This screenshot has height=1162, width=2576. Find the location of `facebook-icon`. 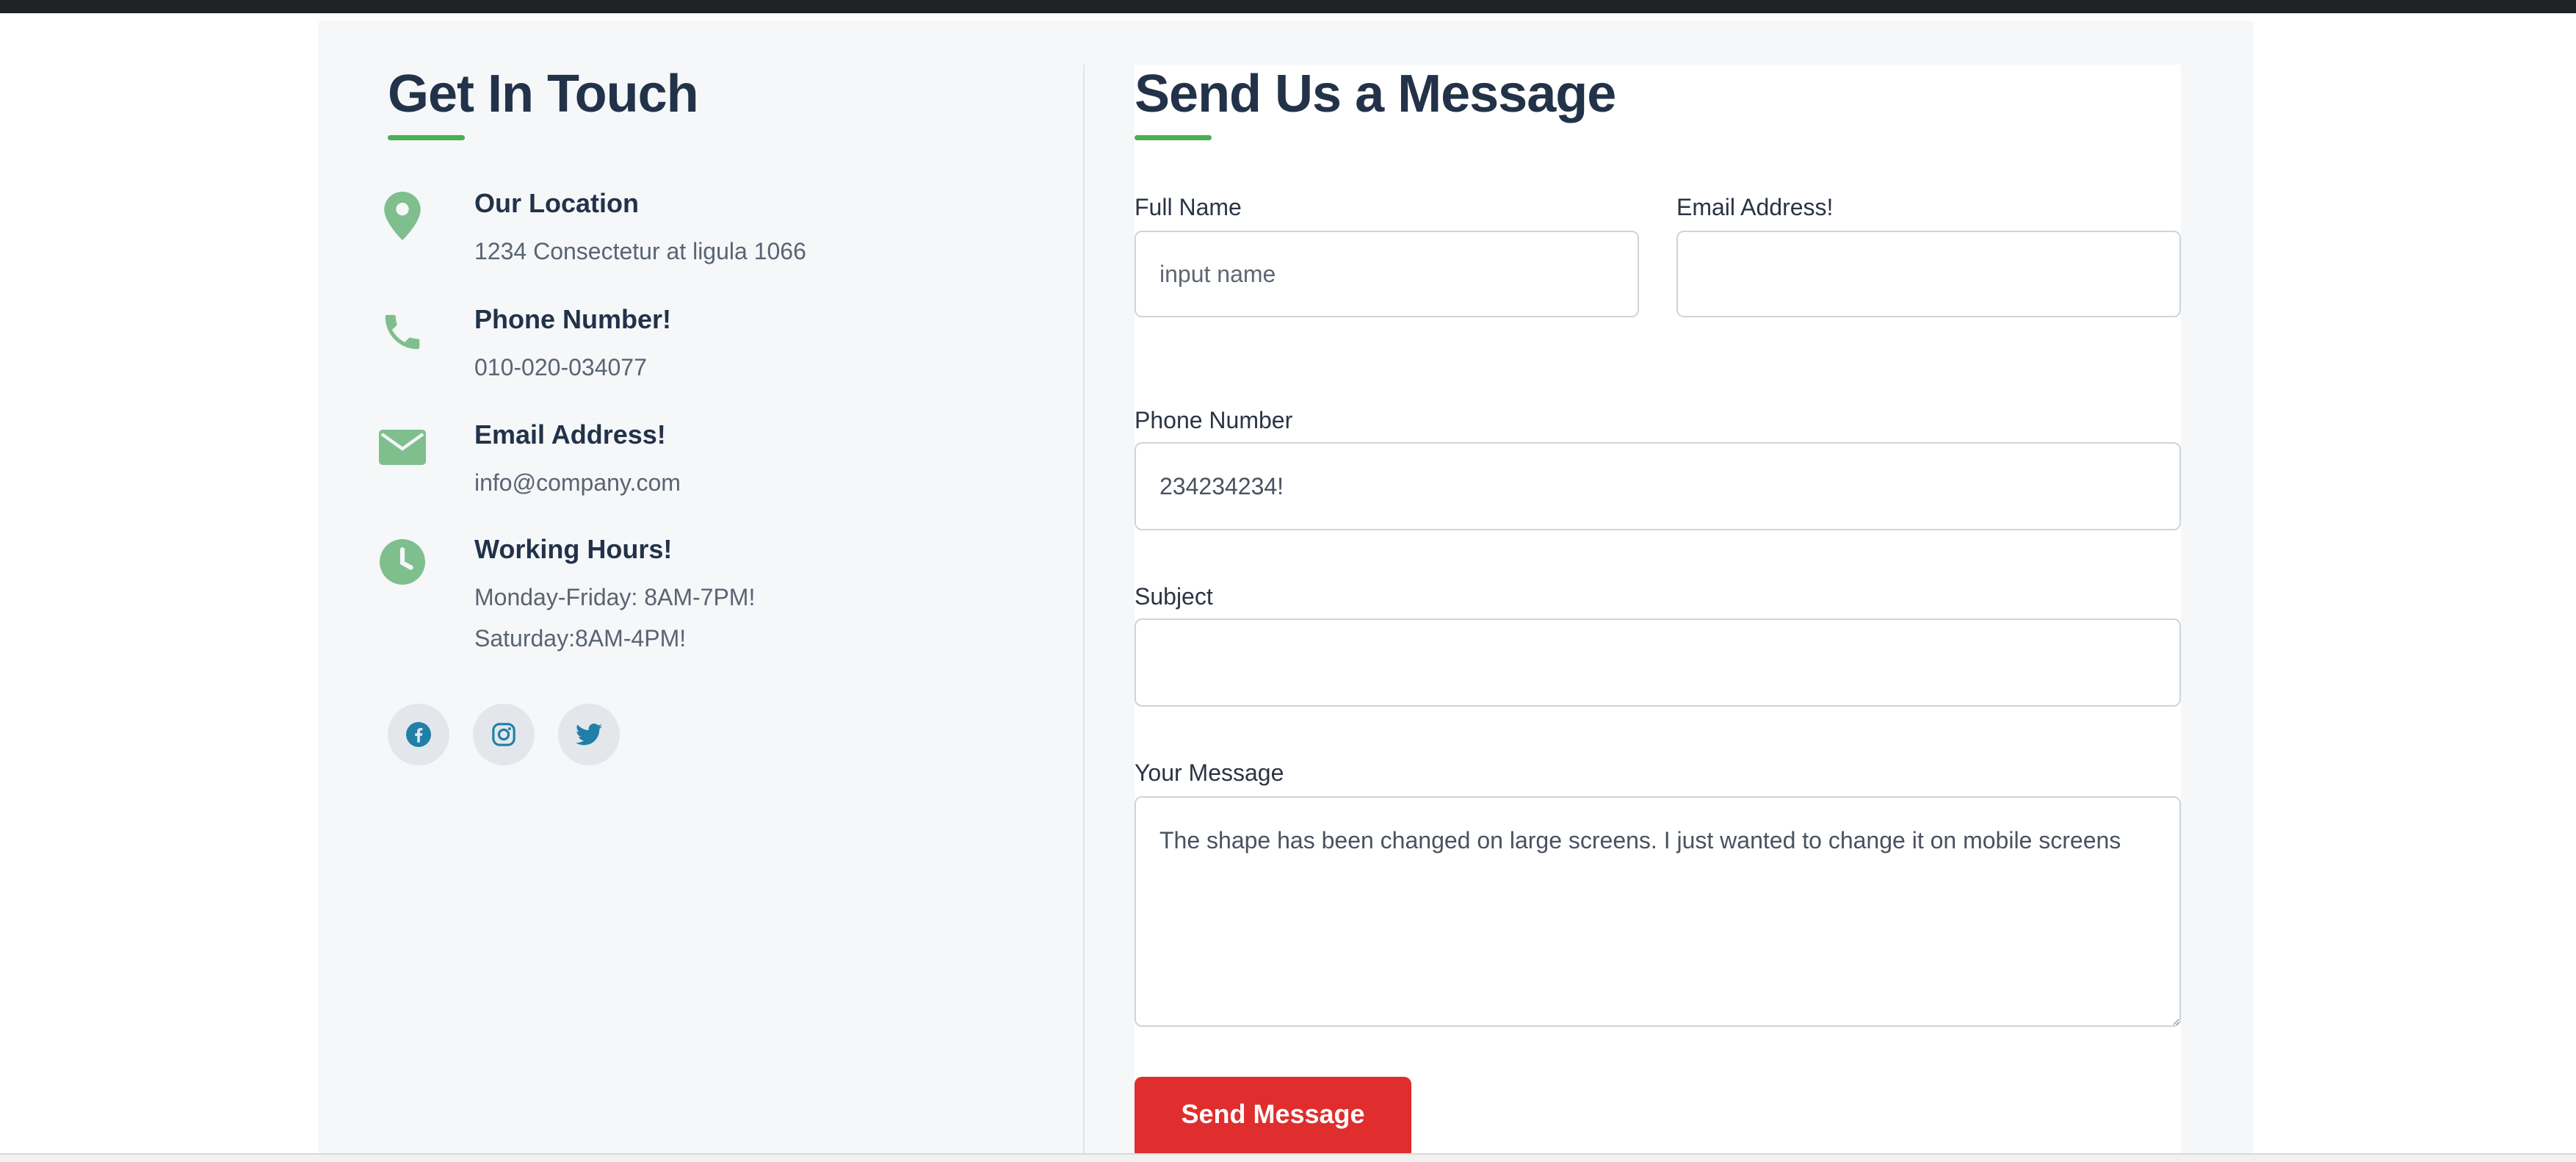

facebook-icon is located at coordinates (418, 734).